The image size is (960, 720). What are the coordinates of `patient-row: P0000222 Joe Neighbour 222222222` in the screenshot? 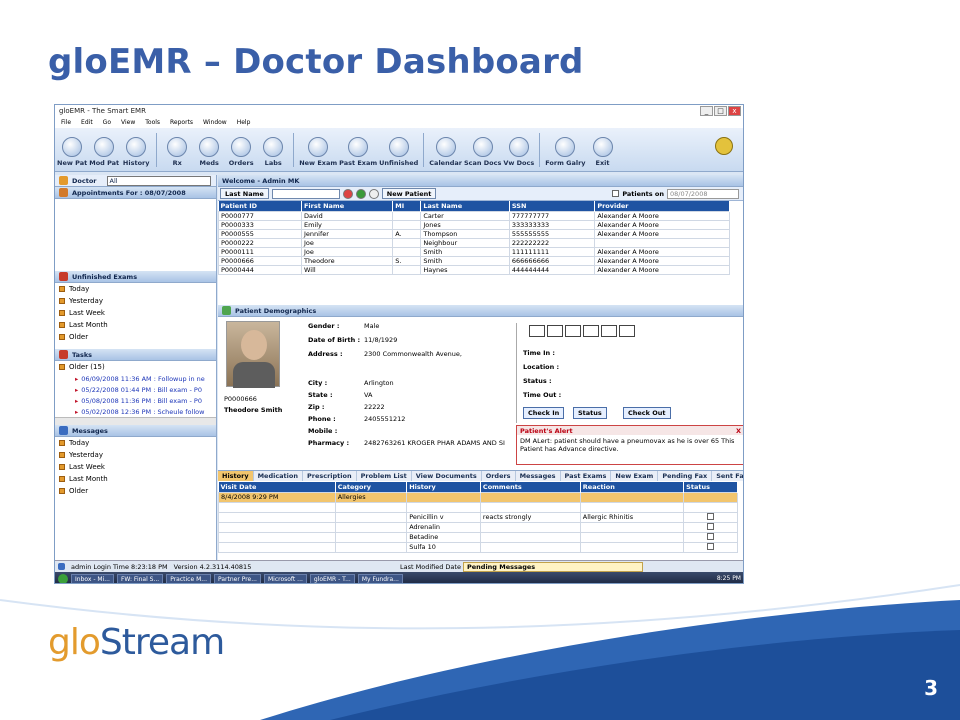 It's located at (474, 242).